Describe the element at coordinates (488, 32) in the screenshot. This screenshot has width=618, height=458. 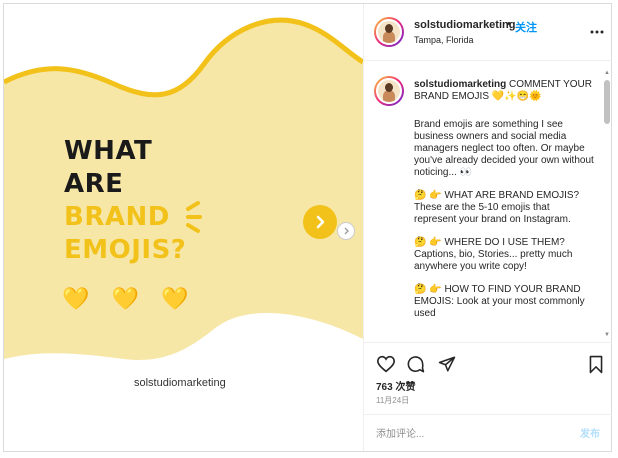
I see `post-header: solstudiomarketing • 关注 Tampa, Florida` at that location.